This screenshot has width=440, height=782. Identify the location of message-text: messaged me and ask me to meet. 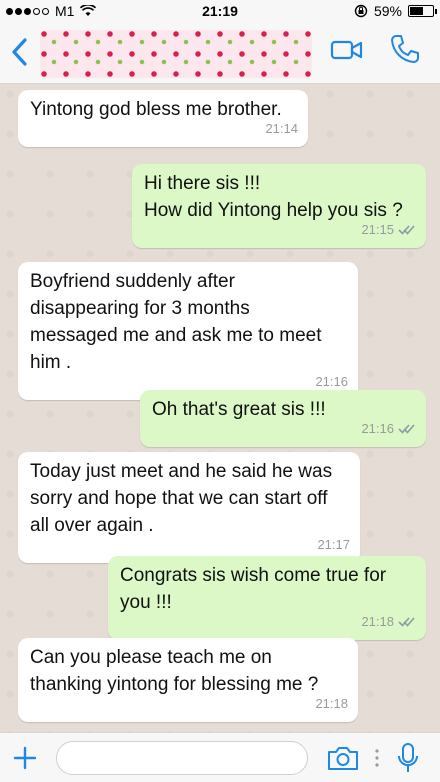
(176, 335).